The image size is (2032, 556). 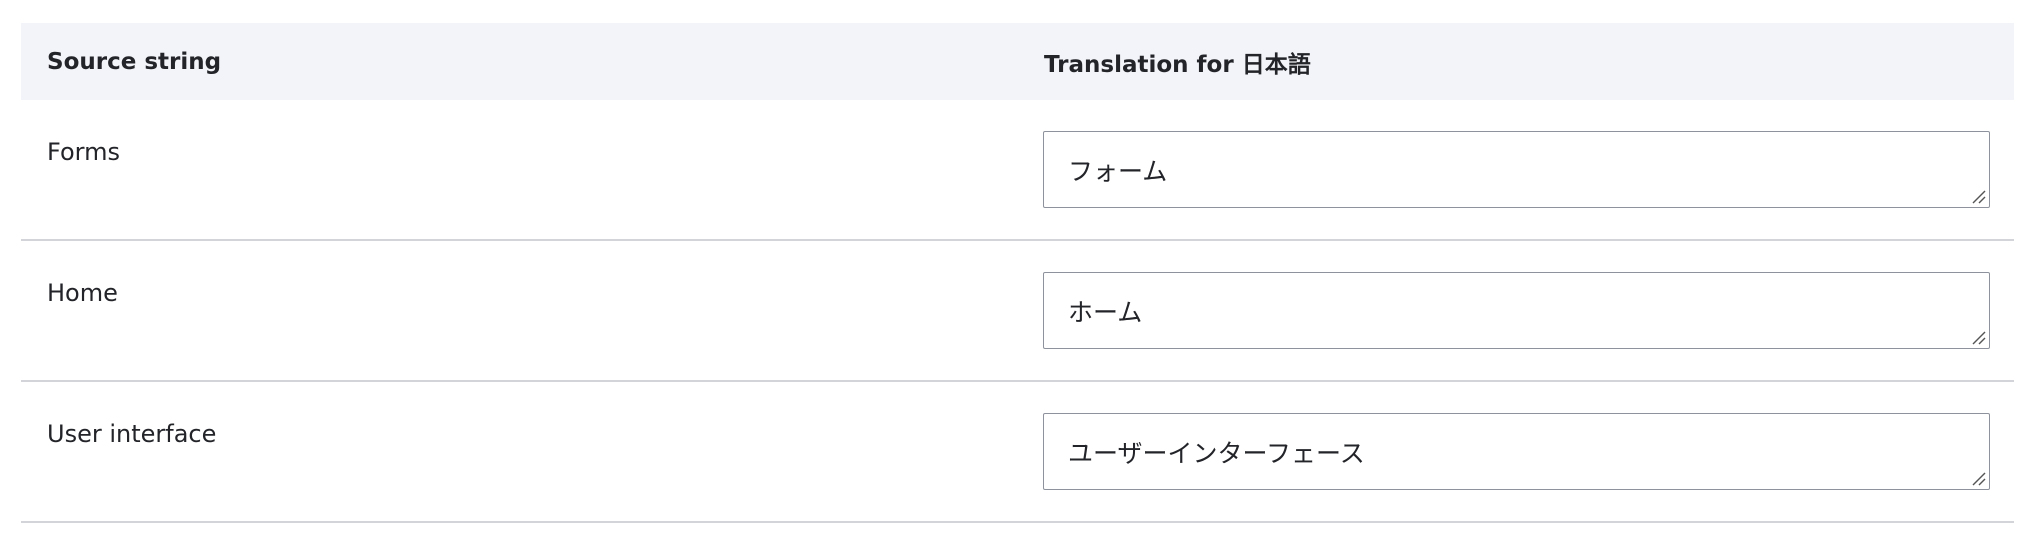 I want to click on column-header-source: Source string, so click(x=134, y=61).